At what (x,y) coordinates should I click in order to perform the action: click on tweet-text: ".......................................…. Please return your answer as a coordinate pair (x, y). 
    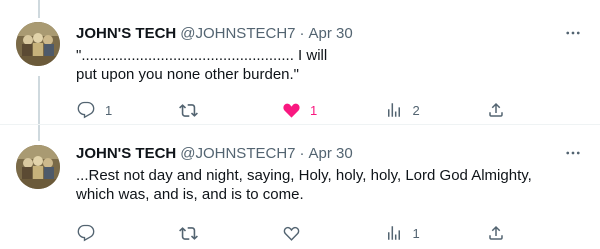
    Looking at the image, I should click on (202, 65).